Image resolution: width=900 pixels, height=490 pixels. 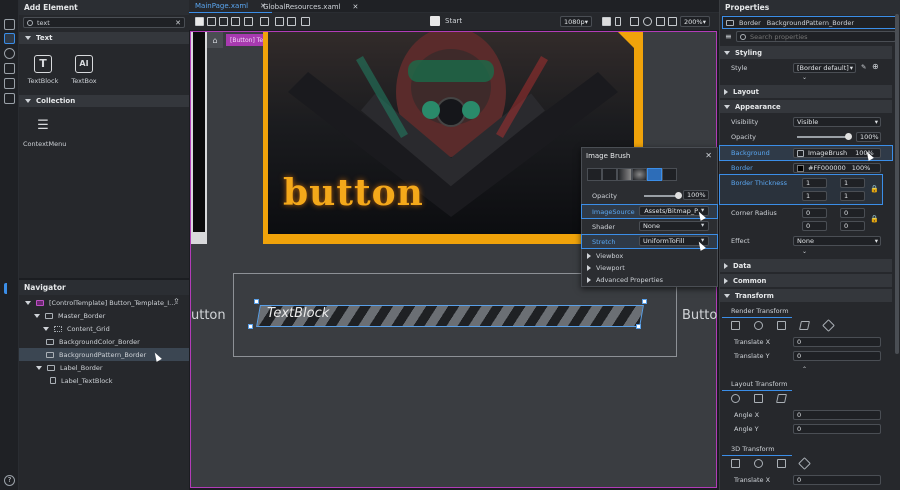 I want to click on section-styling: Styling, so click(x=806, y=52).